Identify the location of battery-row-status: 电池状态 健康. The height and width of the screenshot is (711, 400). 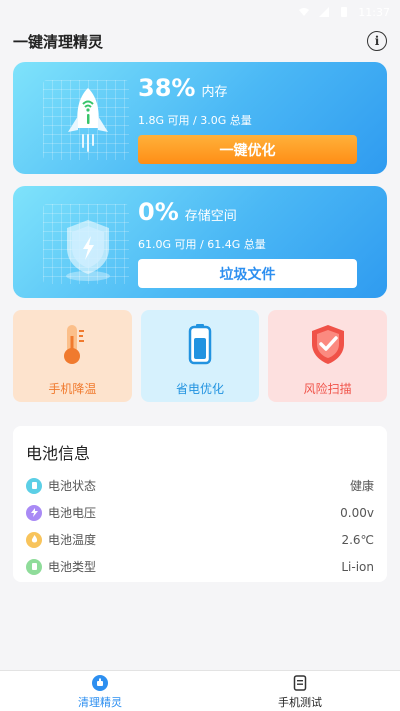
(200, 485).